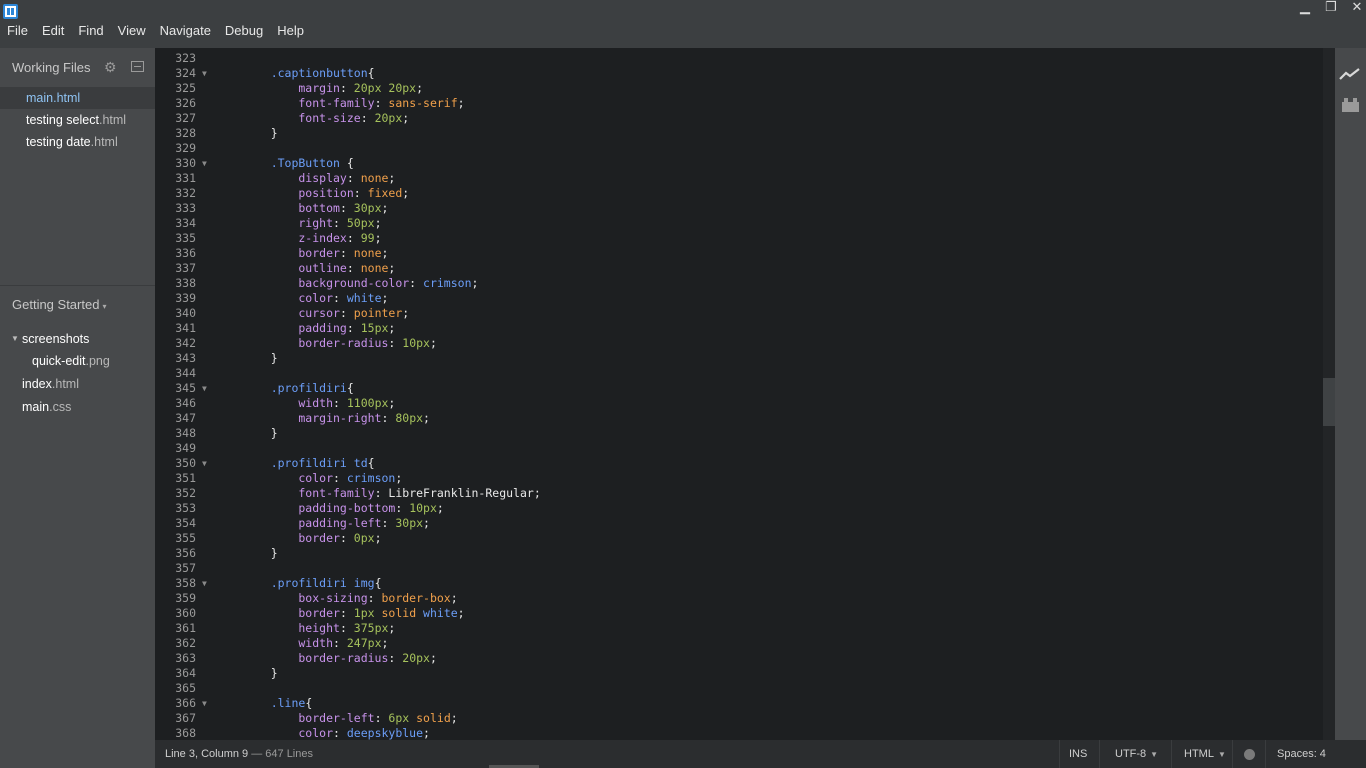 The height and width of the screenshot is (768, 1366). Describe the element at coordinates (90, 31) in the screenshot. I see `menu-find: Find` at that location.